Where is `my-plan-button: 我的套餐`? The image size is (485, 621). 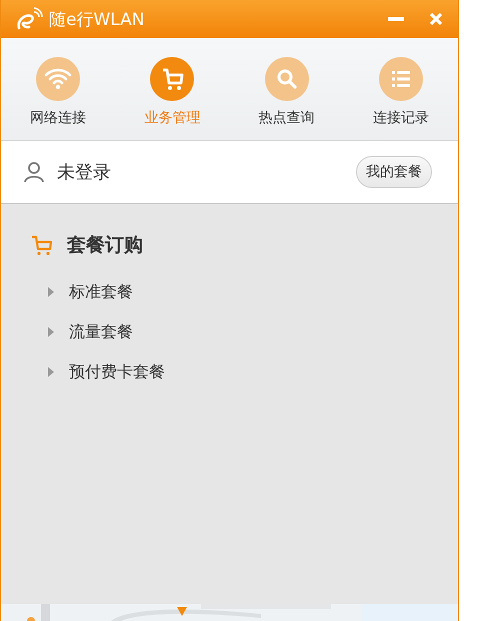
my-plan-button: 我的套餐 is located at coordinates (394, 172).